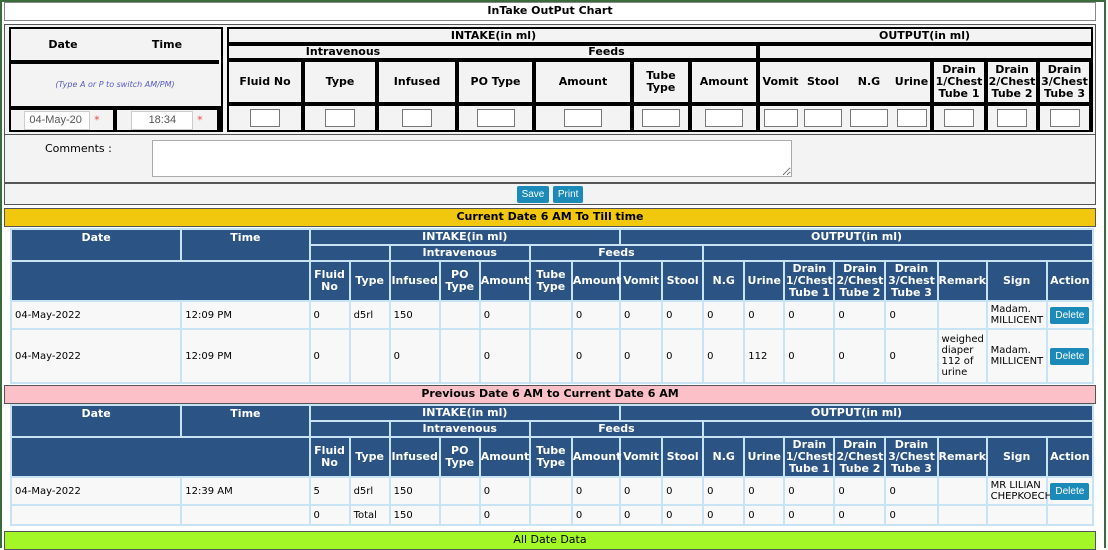 Image resolution: width=1108 pixels, height=550 pixels. Describe the element at coordinates (459, 281) in the screenshot. I see `column-header: PO Type` at that location.